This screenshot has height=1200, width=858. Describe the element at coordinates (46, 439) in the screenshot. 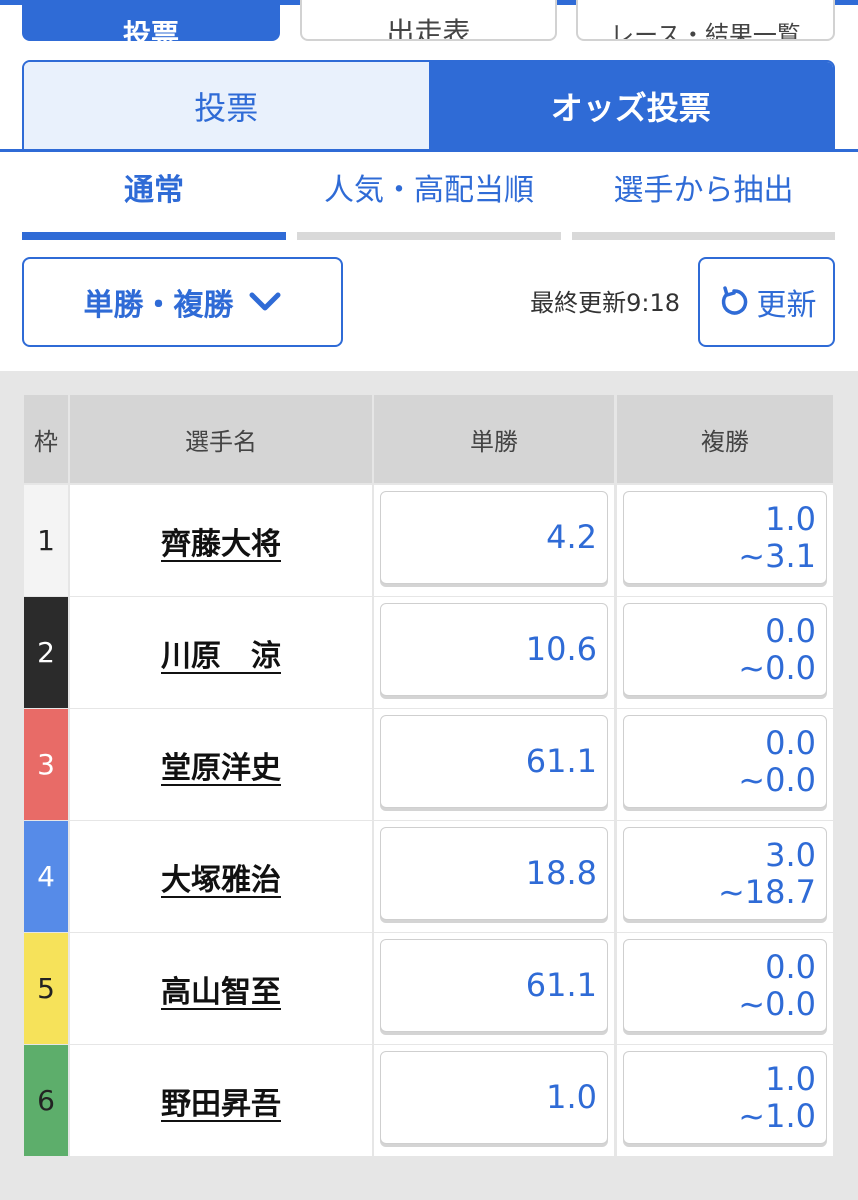

I see `header-frame: 枠` at that location.